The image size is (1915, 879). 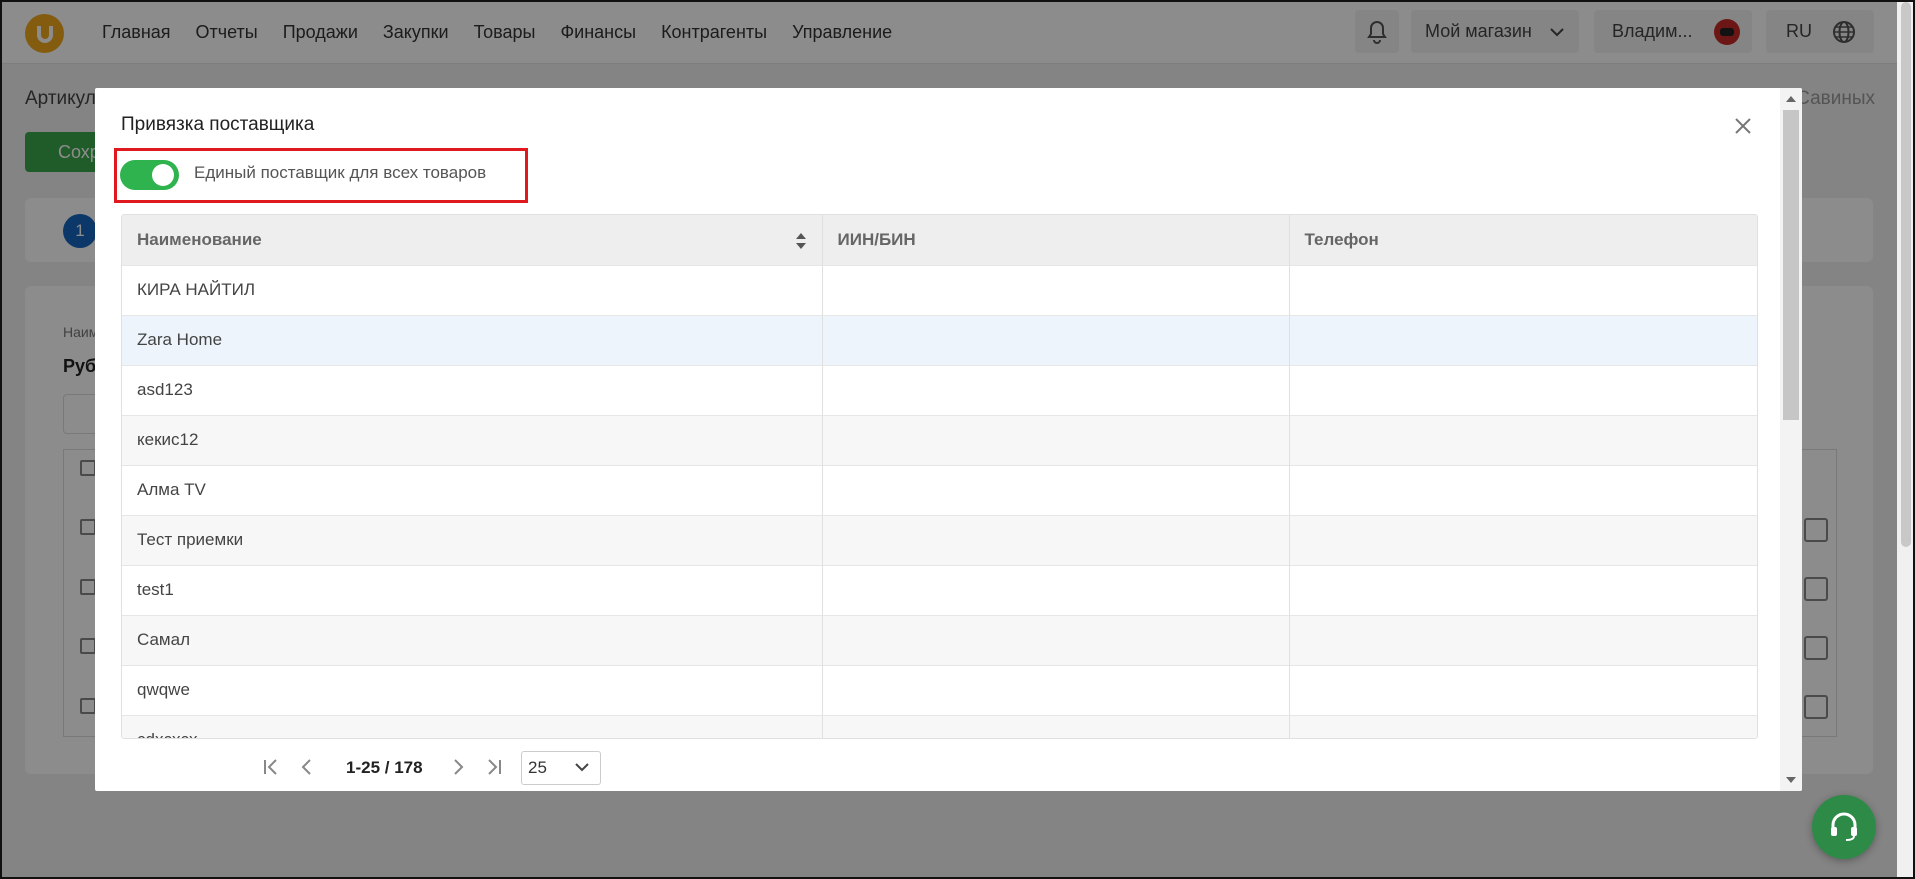 I want to click on table-row: КИРА НАЙТИЛ, so click(x=939, y=289).